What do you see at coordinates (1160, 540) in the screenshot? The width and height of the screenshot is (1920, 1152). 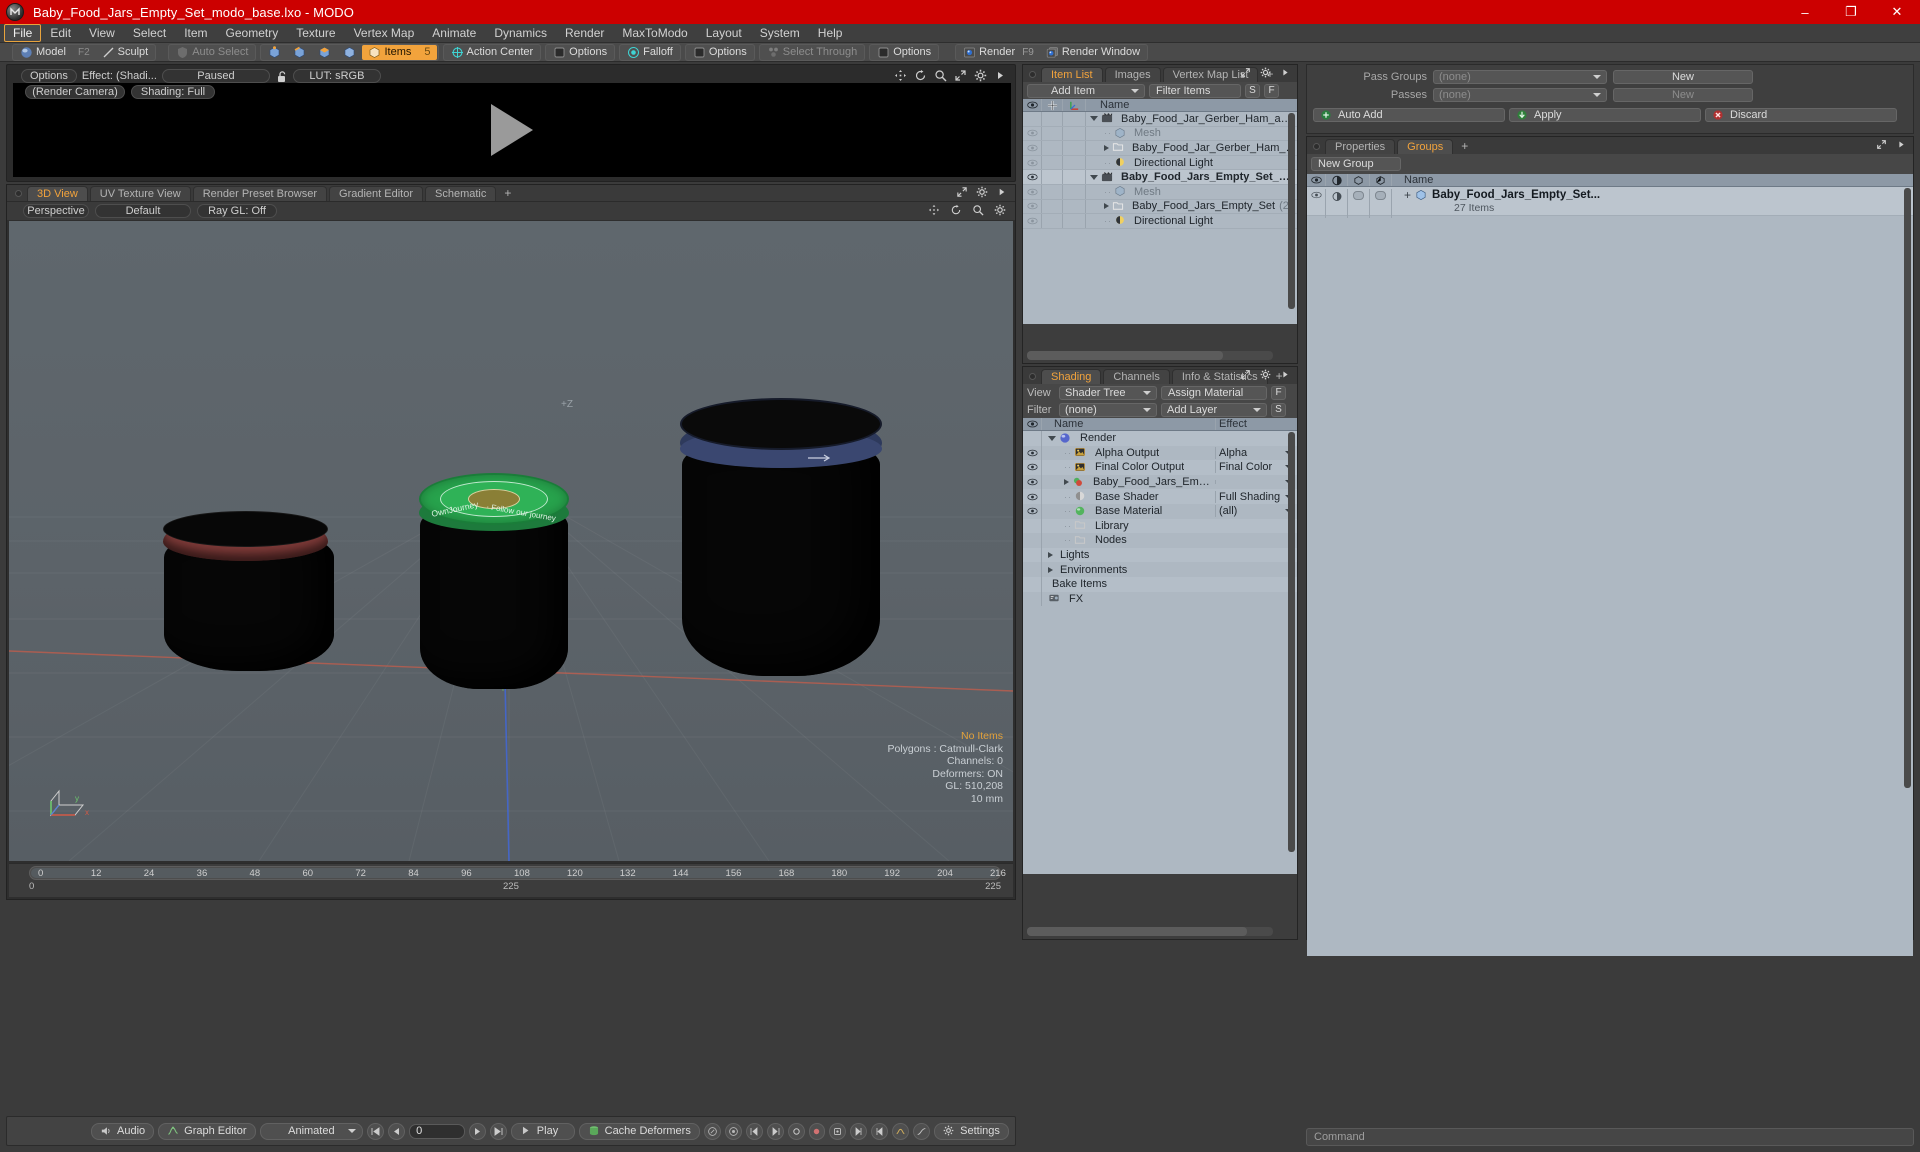 I see `shader-tree-row: ·· Nodes` at bounding box center [1160, 540].